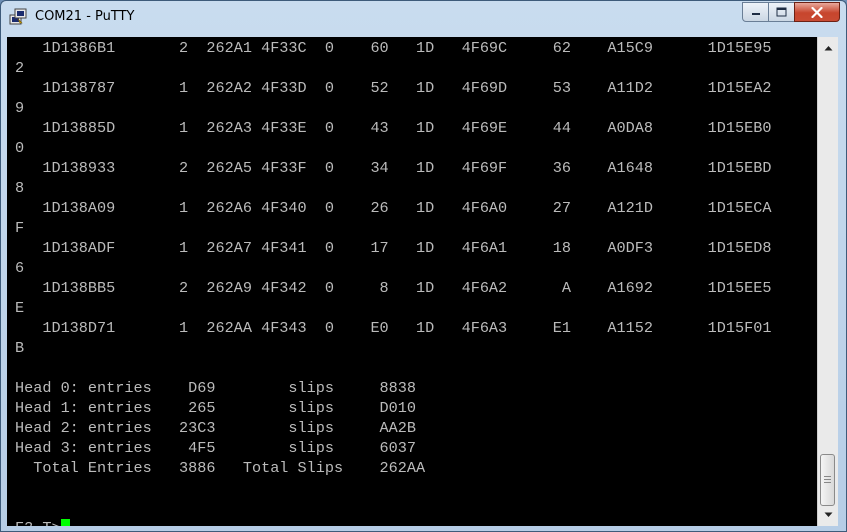  Describe the element at coordinates (20, 308) in the screenshot. I see `terminal-line: E` at that location.